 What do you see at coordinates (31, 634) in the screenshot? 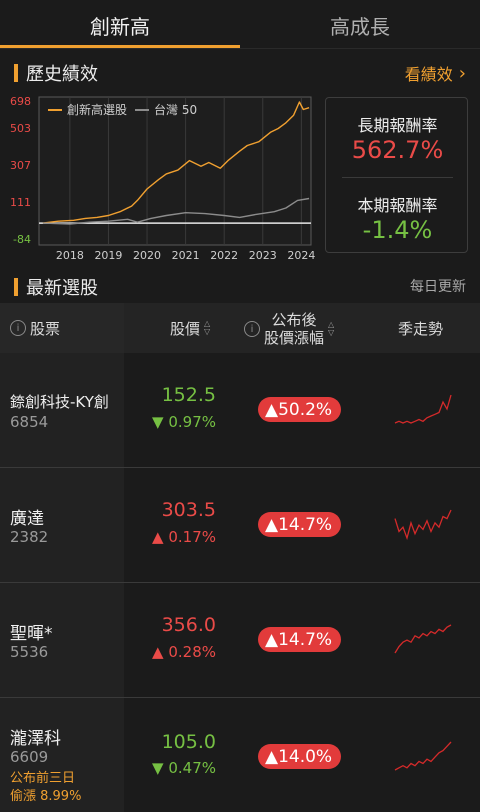
I see `stock-name: 聖暉*` at bounding box center [31, 634].